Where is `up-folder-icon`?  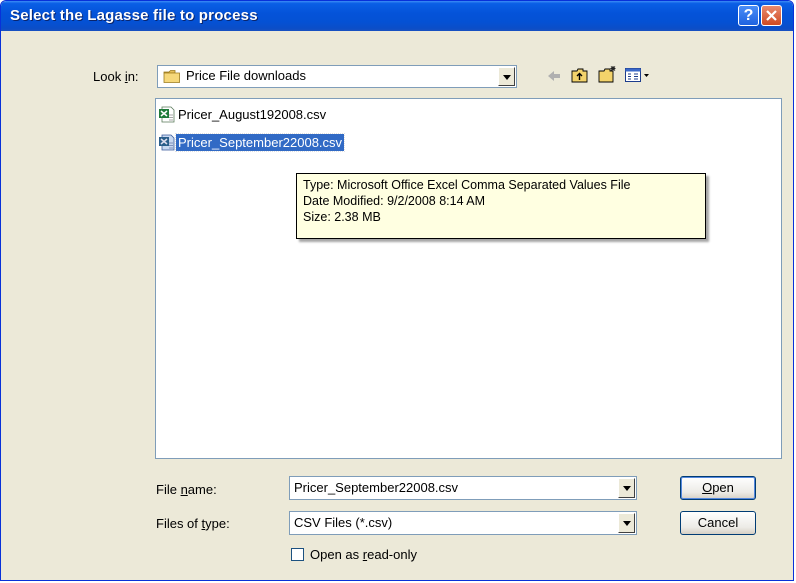
up-folder-icon is located at coordinates (580, 75).